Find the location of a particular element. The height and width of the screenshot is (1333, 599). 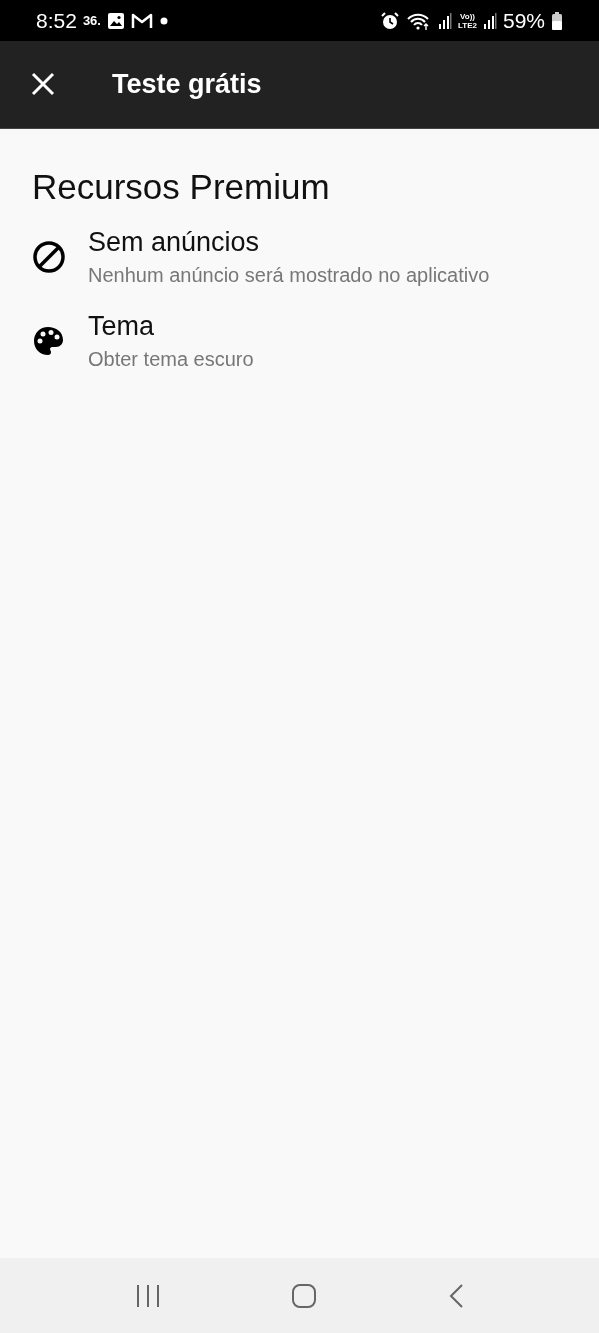

close-icon is located at coordinates (43, 83).